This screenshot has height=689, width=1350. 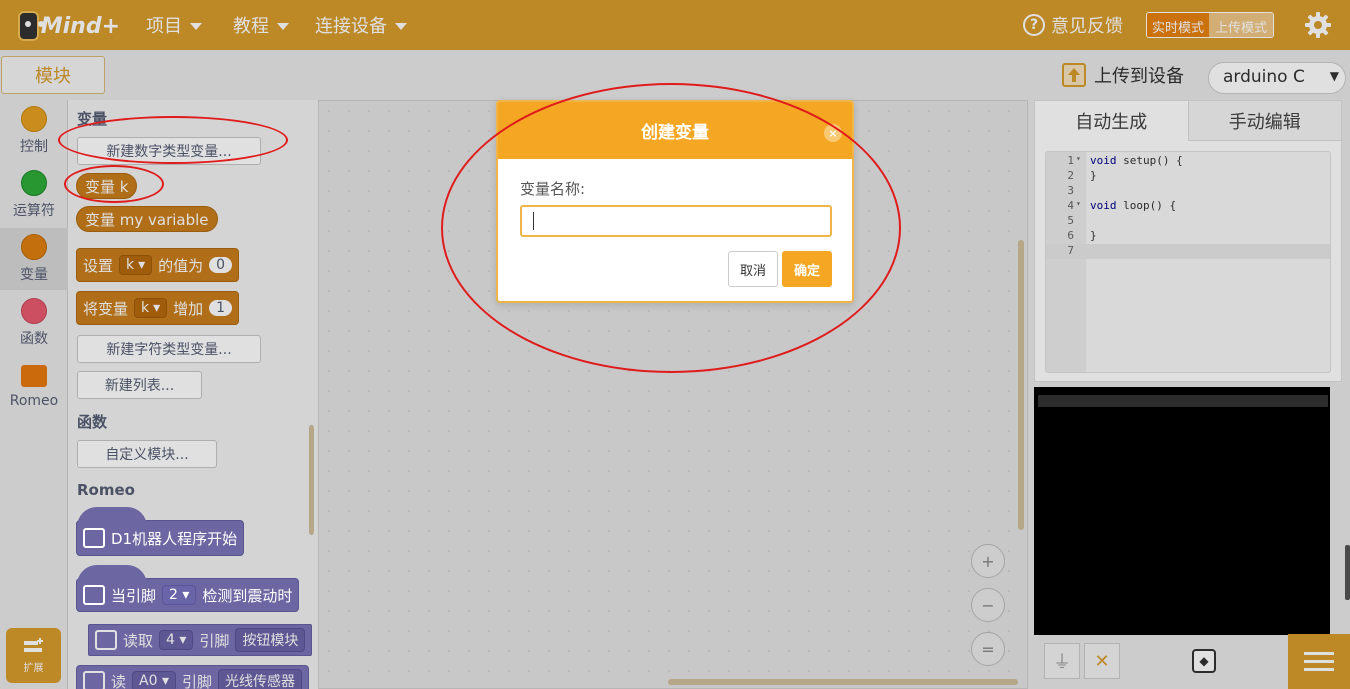 What do you see at coordinates (676, 221) in the screenshot?
I see `variable-name-input` at bounding box center [676, 221].